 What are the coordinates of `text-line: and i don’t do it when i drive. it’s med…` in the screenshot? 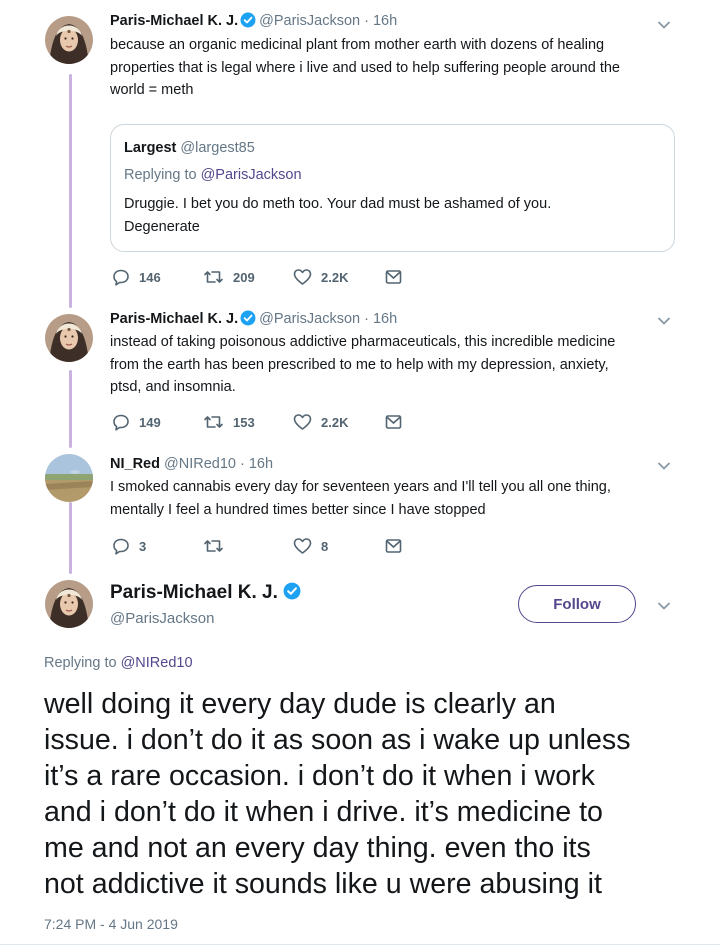 It's located at (323, 812).